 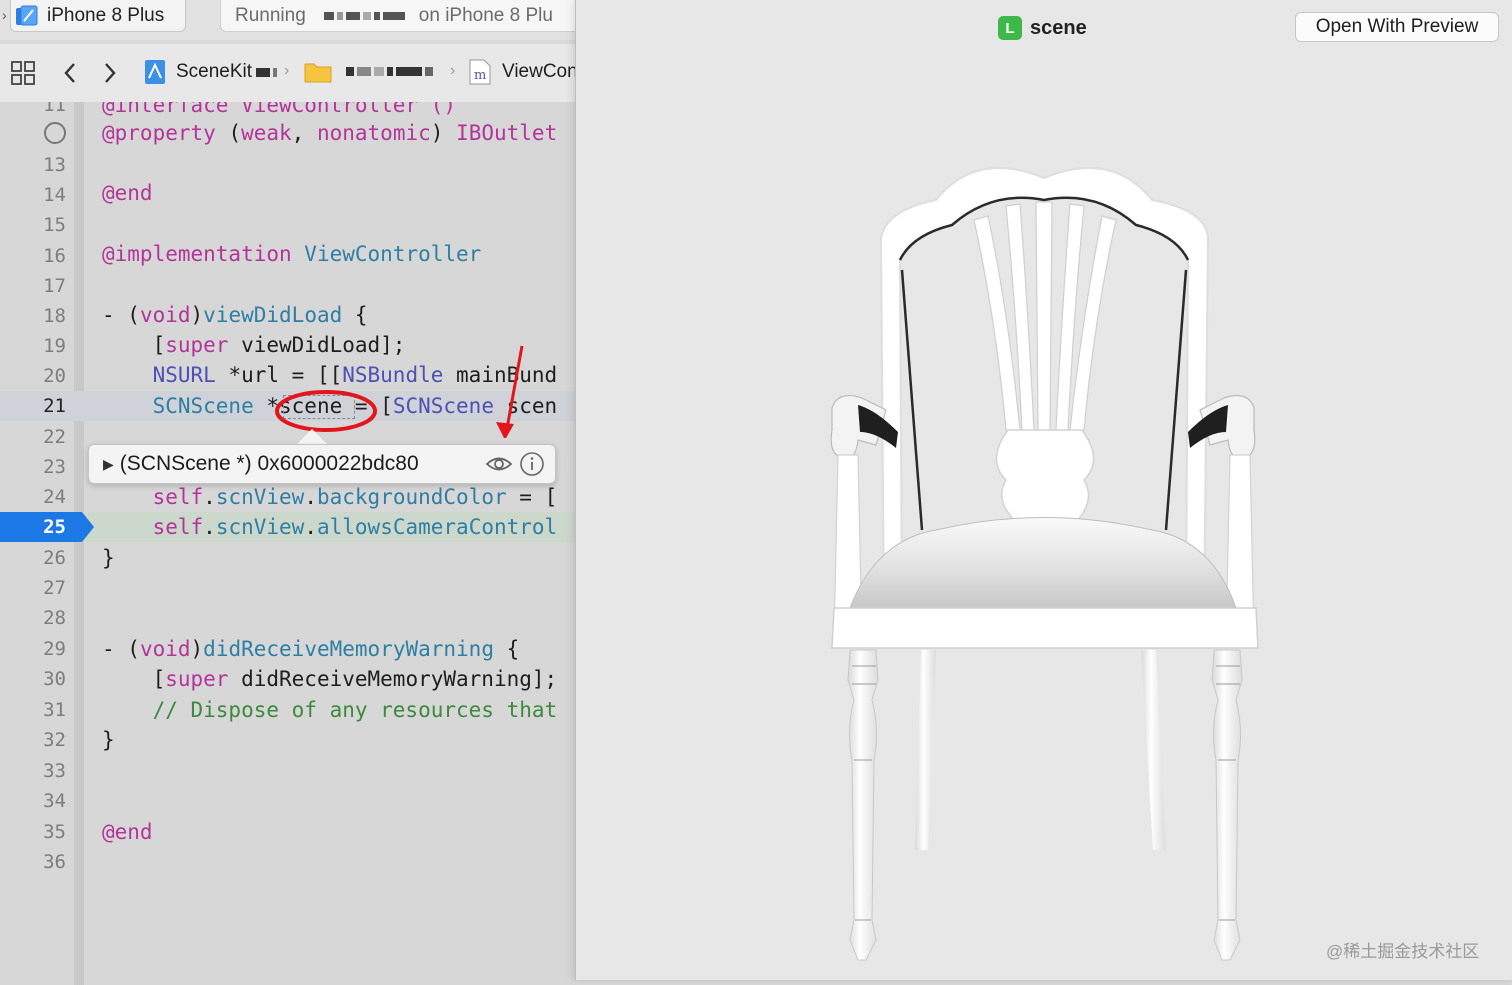 I want to click on line-number: 26, so click(x=54, y=558).